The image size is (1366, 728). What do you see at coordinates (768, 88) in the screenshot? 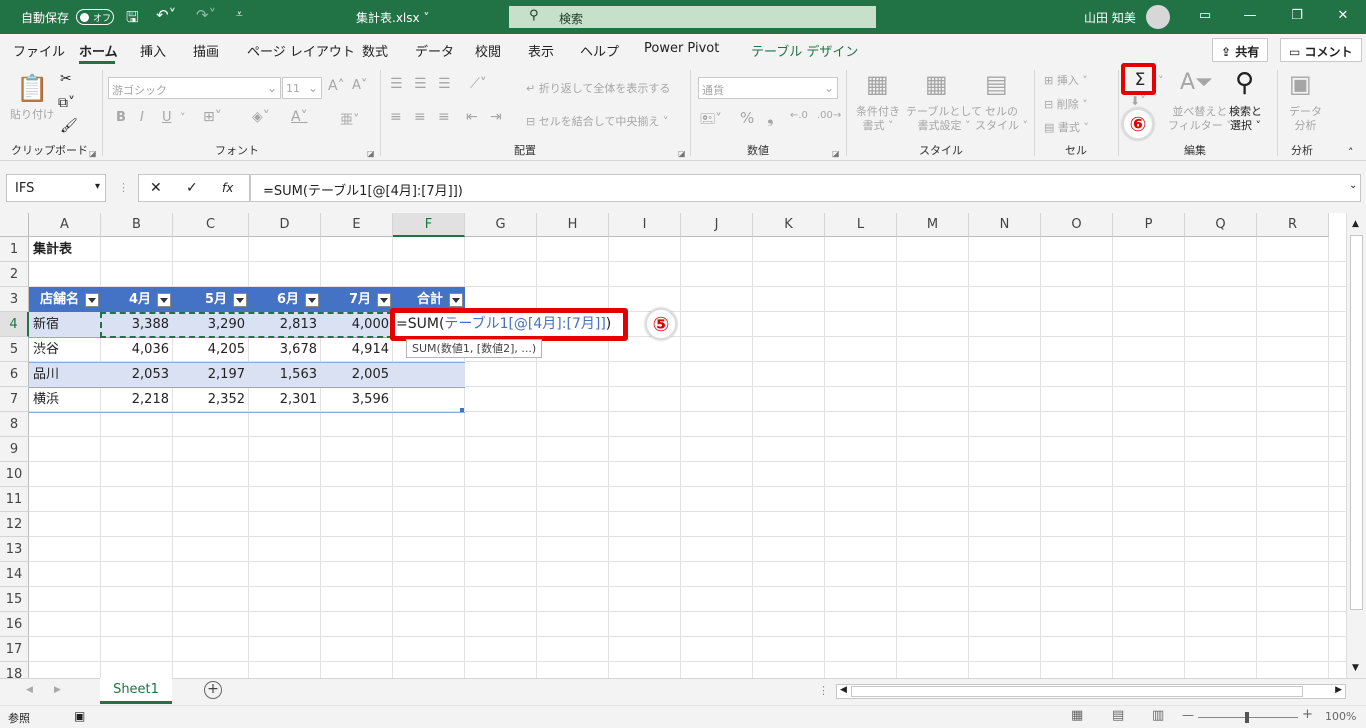
I see `number-format-select: 通貨 ⌄` at bounding box center [768, 88].